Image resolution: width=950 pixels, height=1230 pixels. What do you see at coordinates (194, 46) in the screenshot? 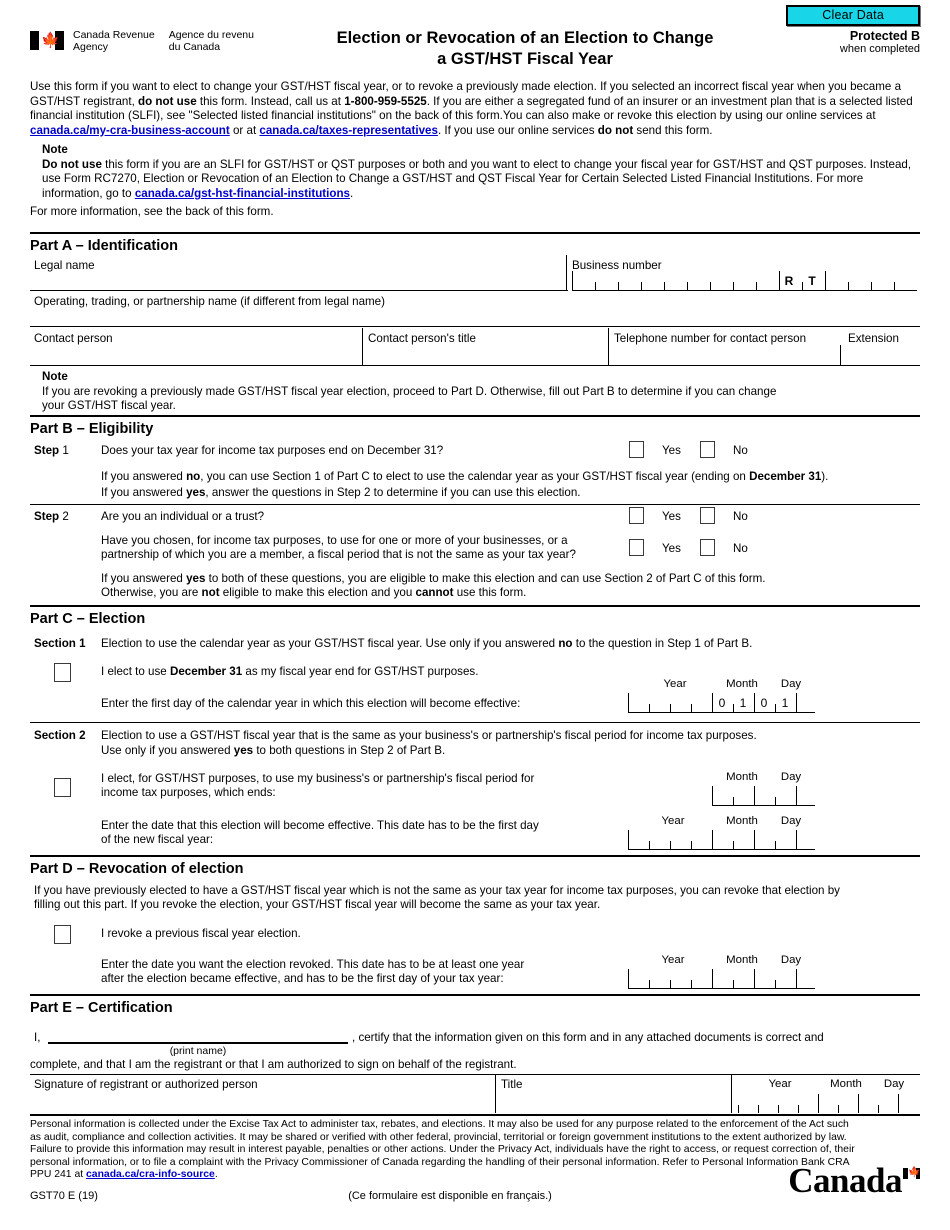
I see `agency-fr-line2: du Canada` at bounding box center [194, 46].